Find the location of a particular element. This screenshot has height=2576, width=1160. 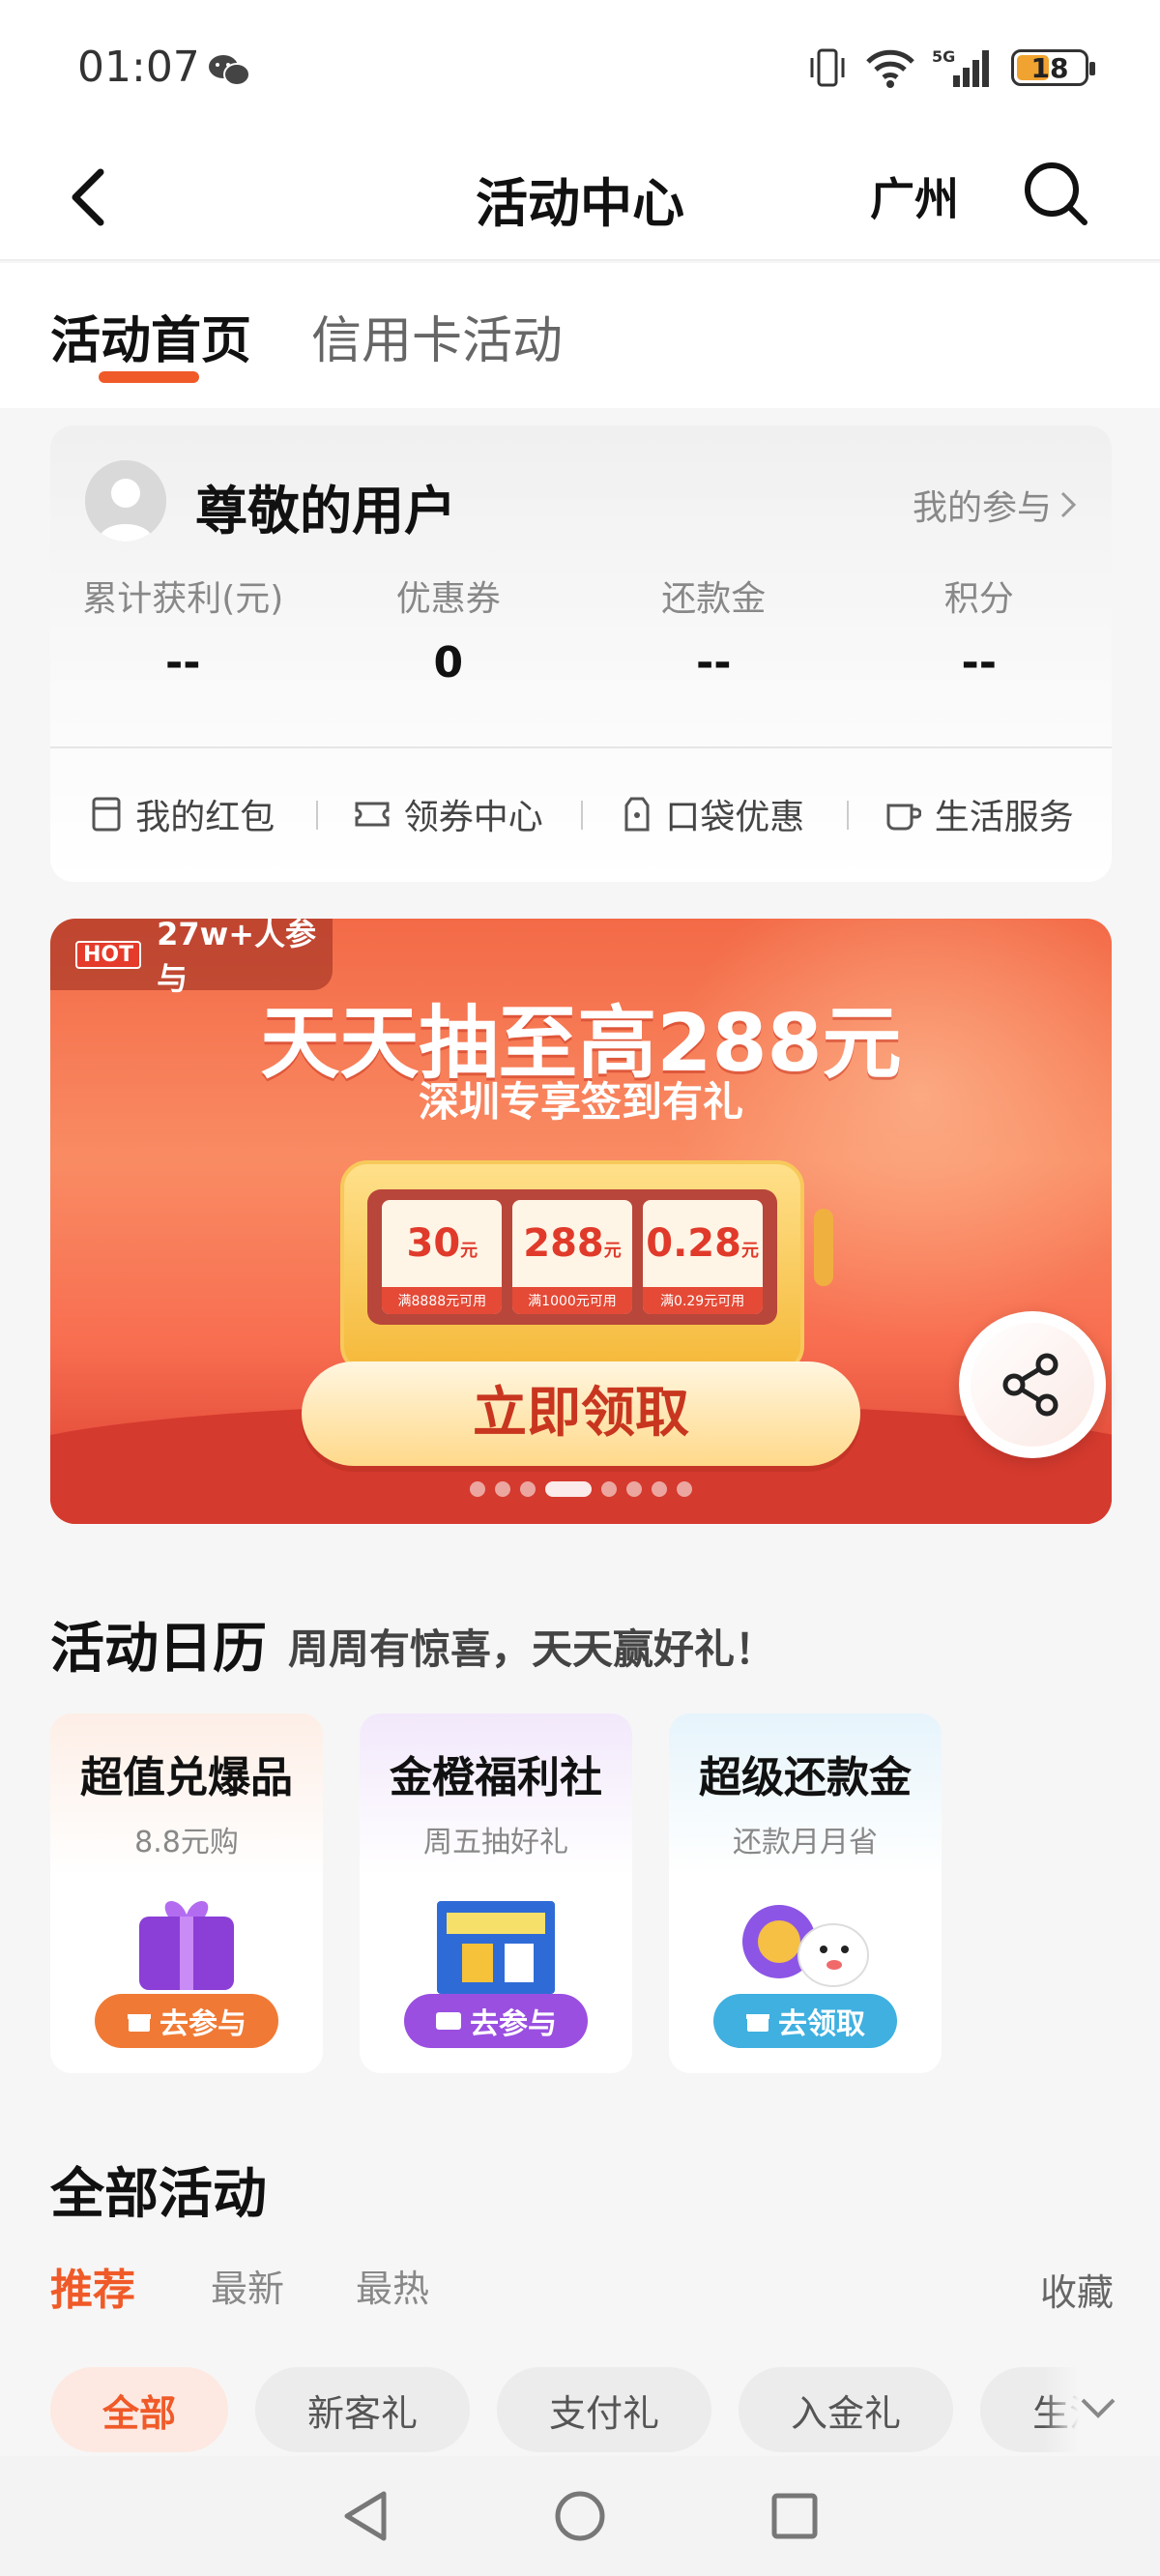

coupon-value: 30 is located at coordinates (434, 1243).